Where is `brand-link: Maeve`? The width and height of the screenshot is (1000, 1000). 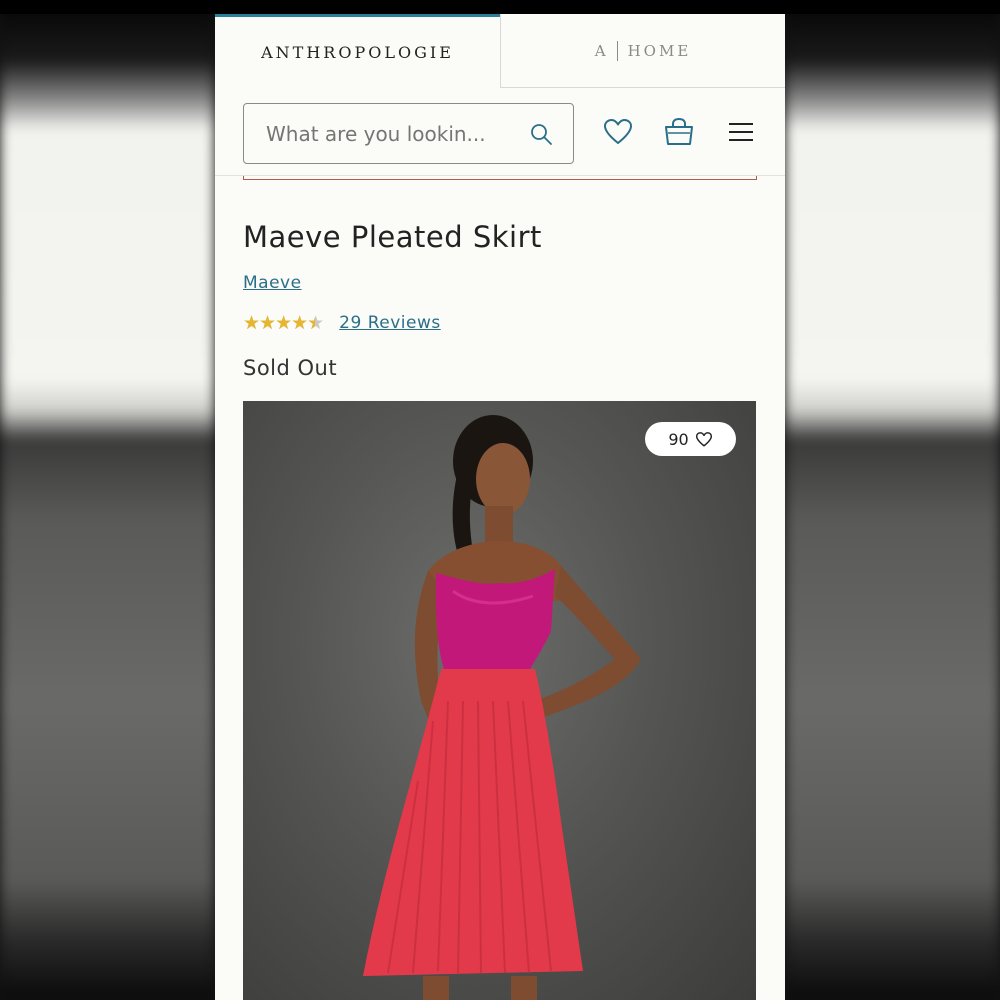
brand-link: Maeve is located at coordinates (272, 283).